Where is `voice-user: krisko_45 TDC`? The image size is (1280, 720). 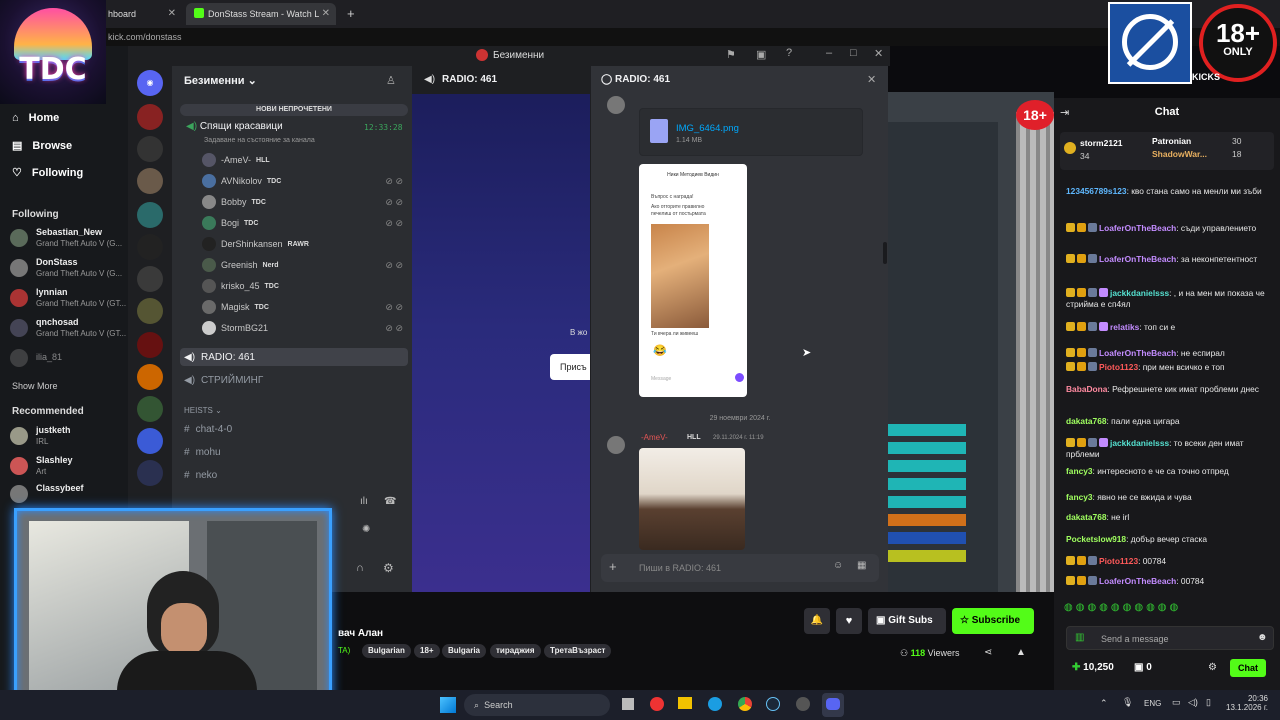 voice-user: krisko_45 TDC is located at coordinates (304, 286).